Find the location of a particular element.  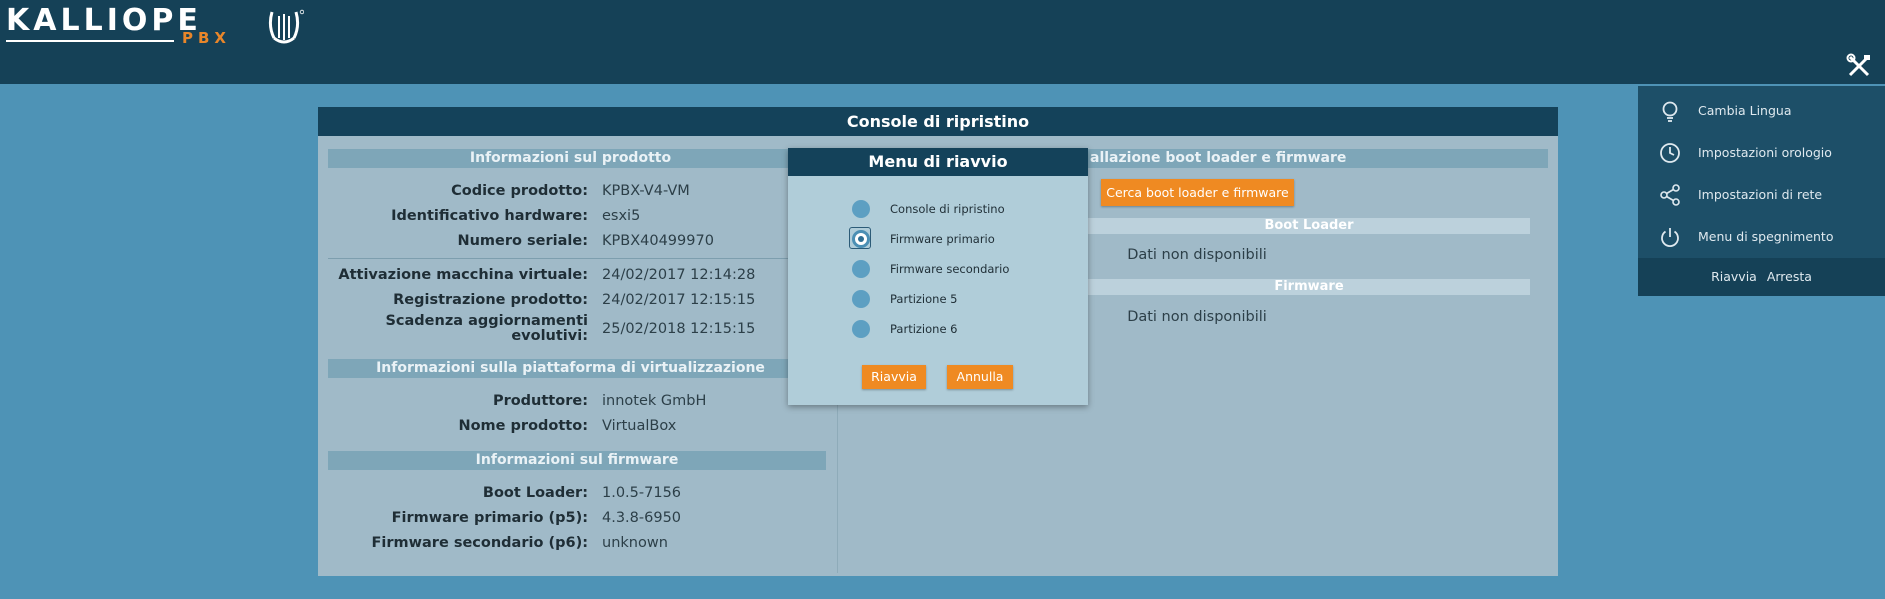

install-section-title-text: allazione boot loader e firmware is located at coordinates (1218, 158).